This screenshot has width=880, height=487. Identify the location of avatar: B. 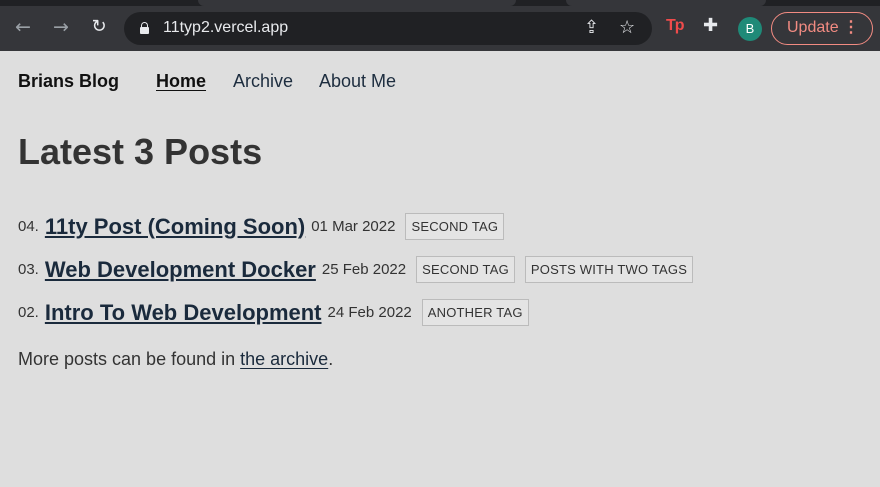
(750, 29).